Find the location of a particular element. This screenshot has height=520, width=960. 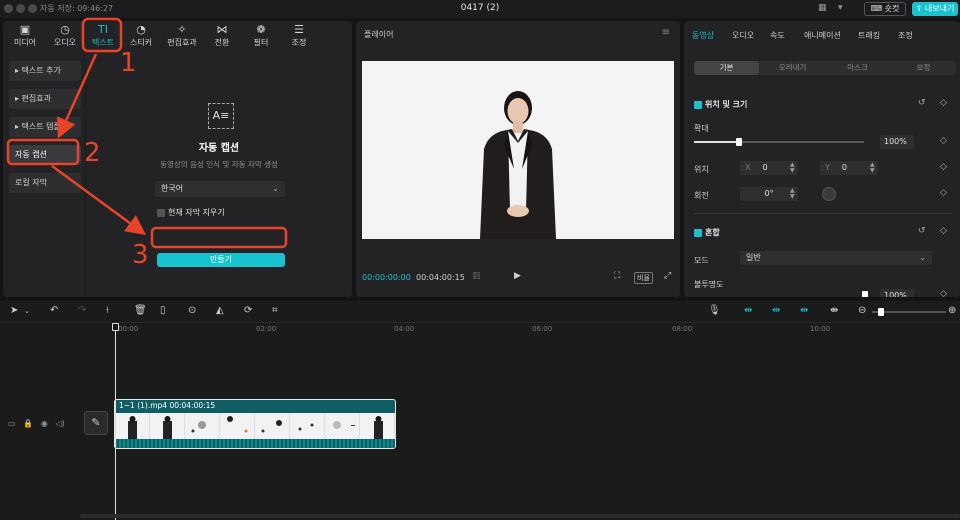

undo-icon: ↶ is located at coordinates (54, 310).